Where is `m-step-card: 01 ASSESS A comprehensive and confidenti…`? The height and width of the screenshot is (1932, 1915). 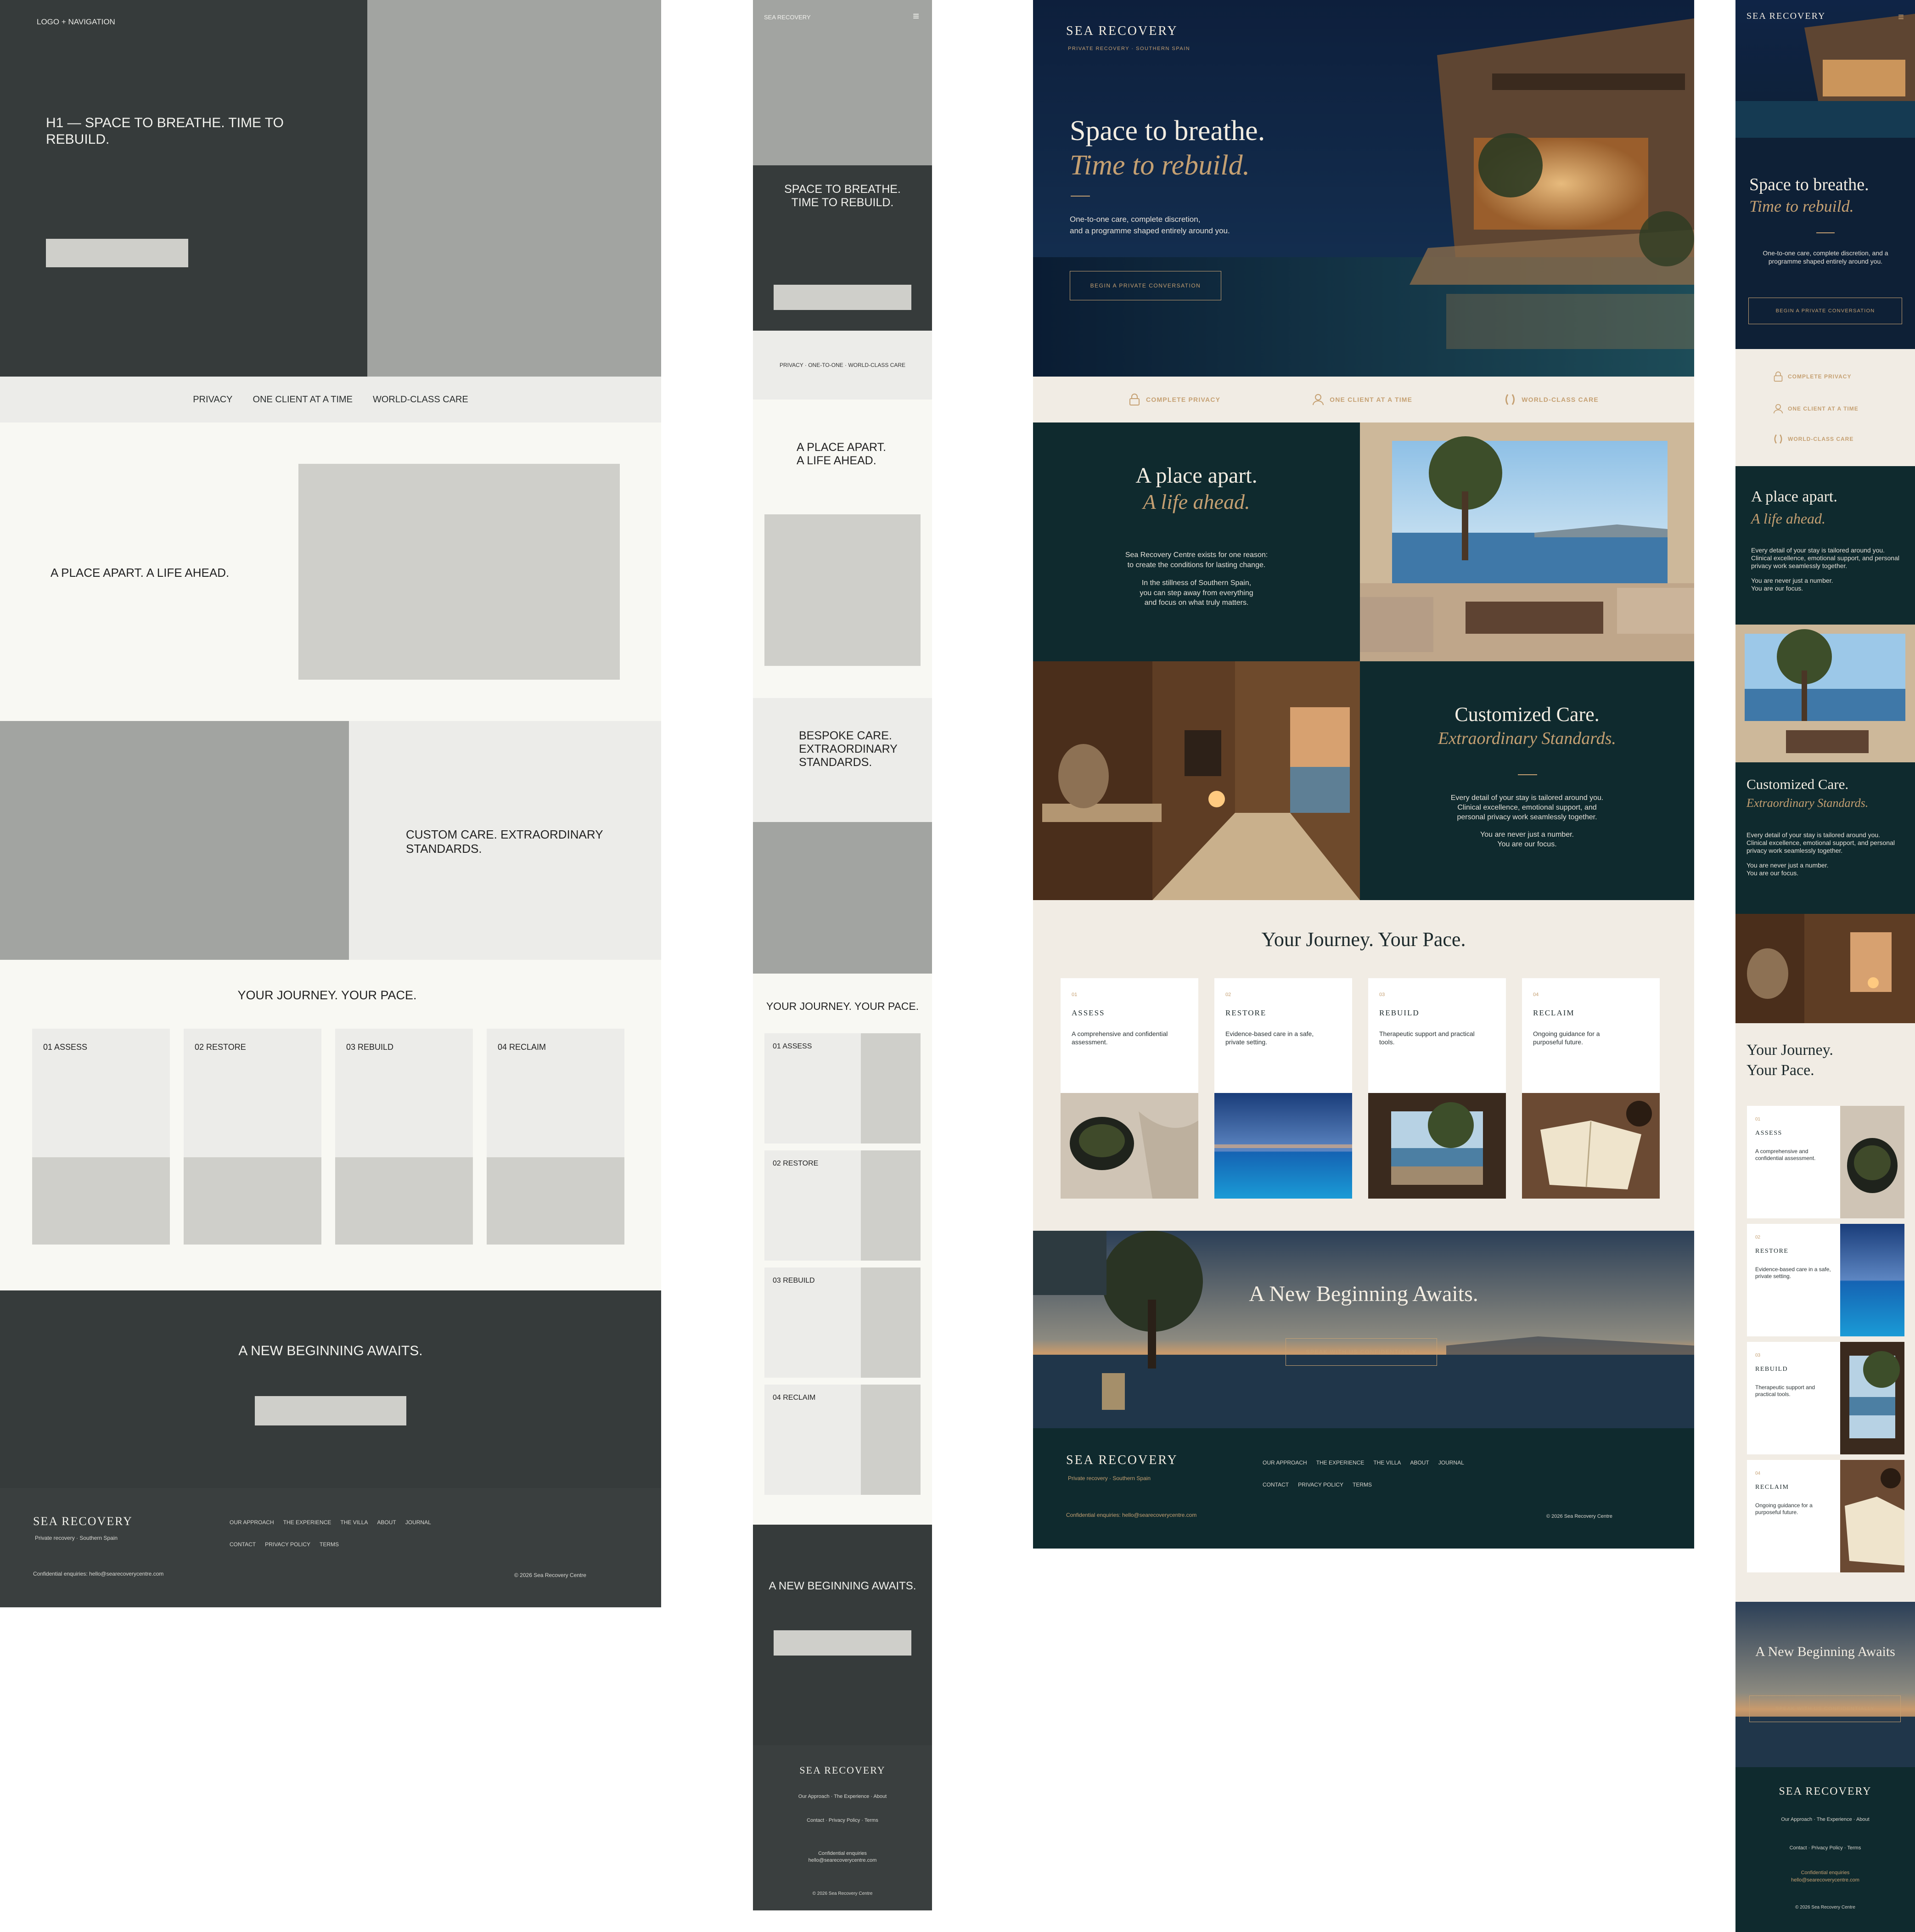
m-step-card: 01 ASSESS A comprehensive and confidenti… is located at coordinates (1826, 1162).